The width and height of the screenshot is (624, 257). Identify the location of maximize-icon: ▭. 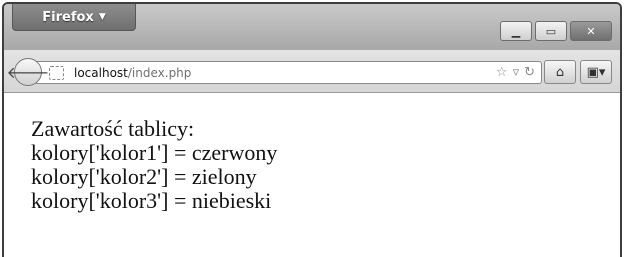
(551, 31).